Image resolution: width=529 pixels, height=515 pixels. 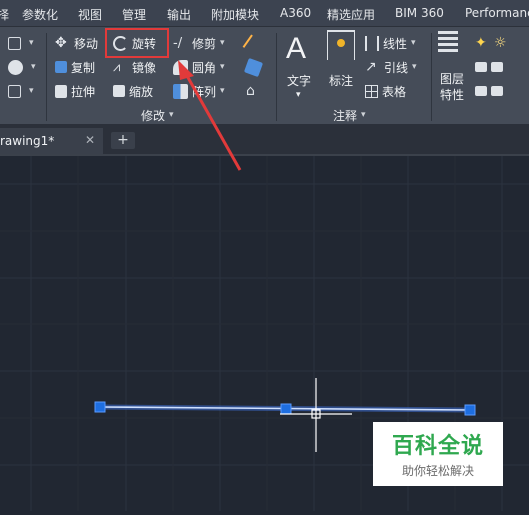 I want to click on watermark-title: 百科全说, so click(x=437, y=446).